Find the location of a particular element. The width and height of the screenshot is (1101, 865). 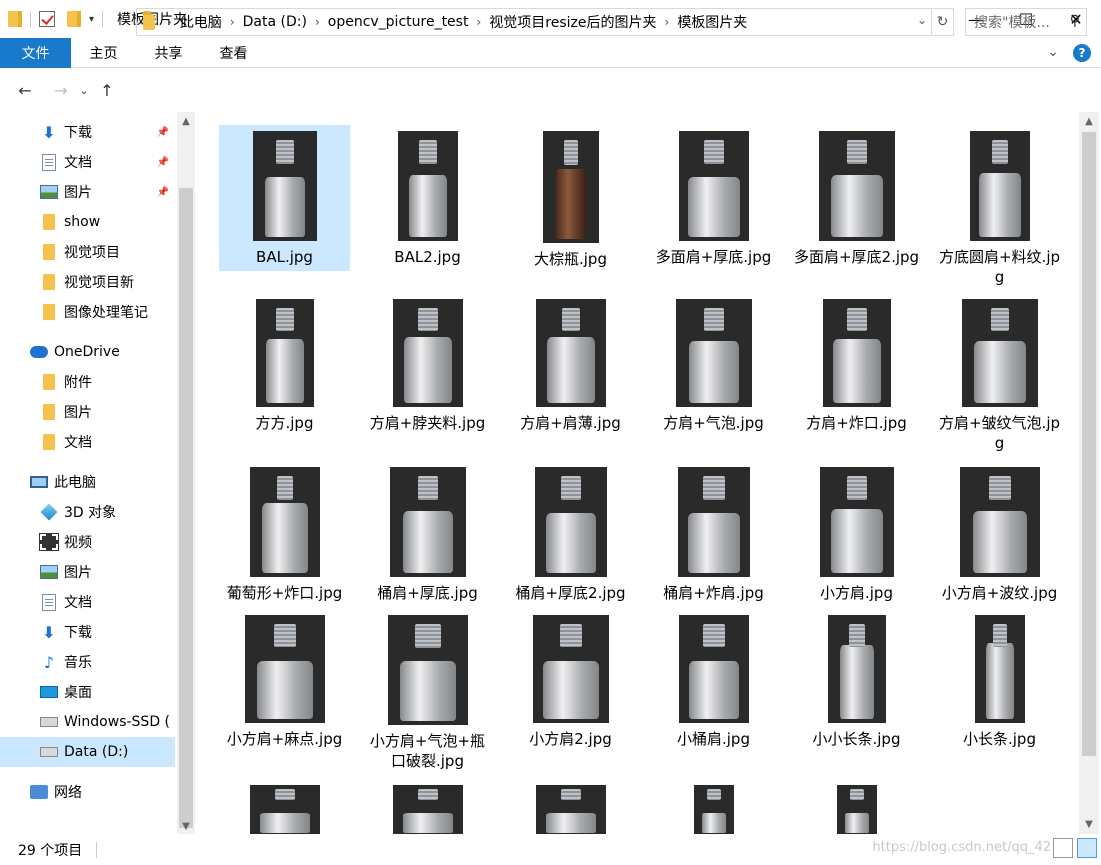

file-item: BAL2.jpg is located at coordinates (427, 198).